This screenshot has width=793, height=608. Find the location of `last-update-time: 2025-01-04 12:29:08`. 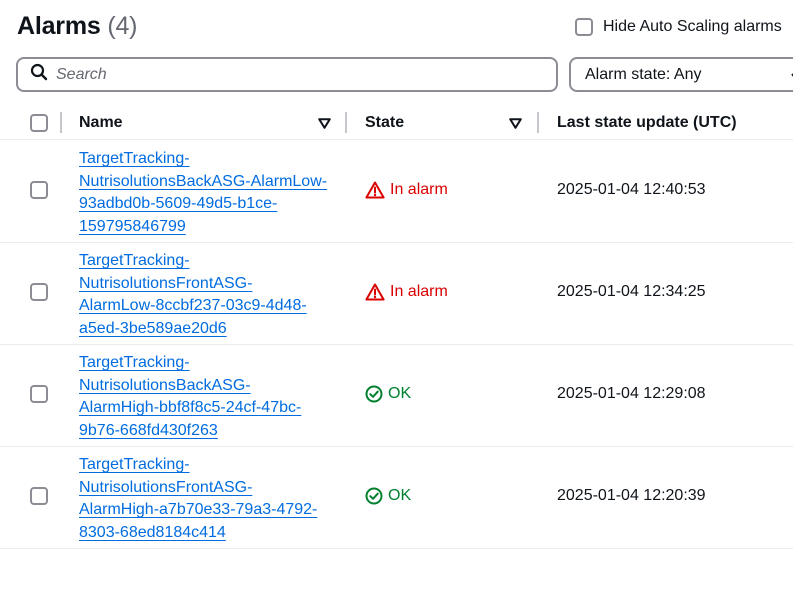

last-update-time: 2025-01-04 12:29:08 is located at coordinates (631, 393).